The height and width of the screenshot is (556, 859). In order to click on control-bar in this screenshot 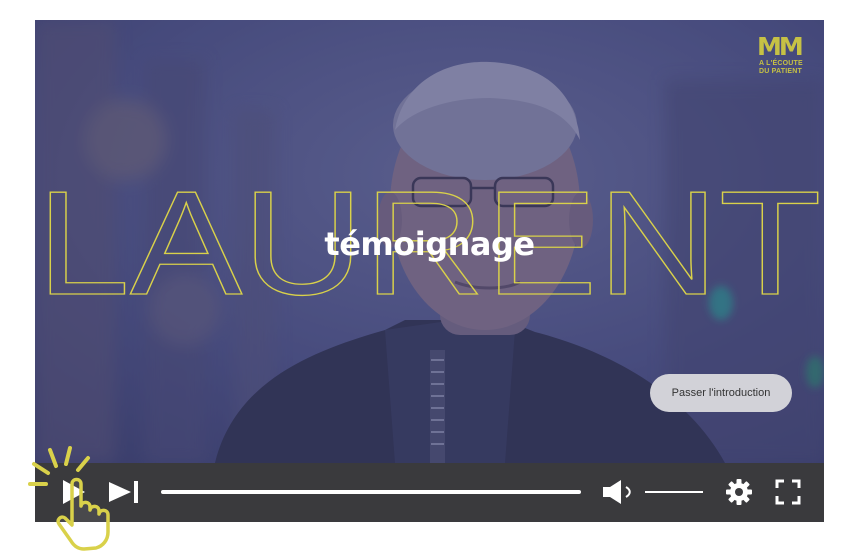, I will do `click(429, 492)`.